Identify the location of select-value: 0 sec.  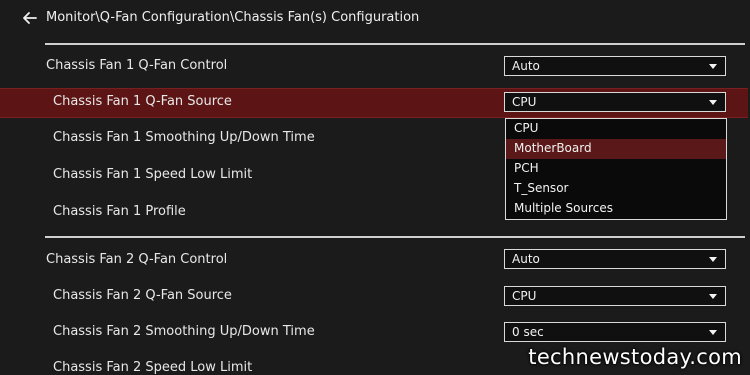
(528, 332).